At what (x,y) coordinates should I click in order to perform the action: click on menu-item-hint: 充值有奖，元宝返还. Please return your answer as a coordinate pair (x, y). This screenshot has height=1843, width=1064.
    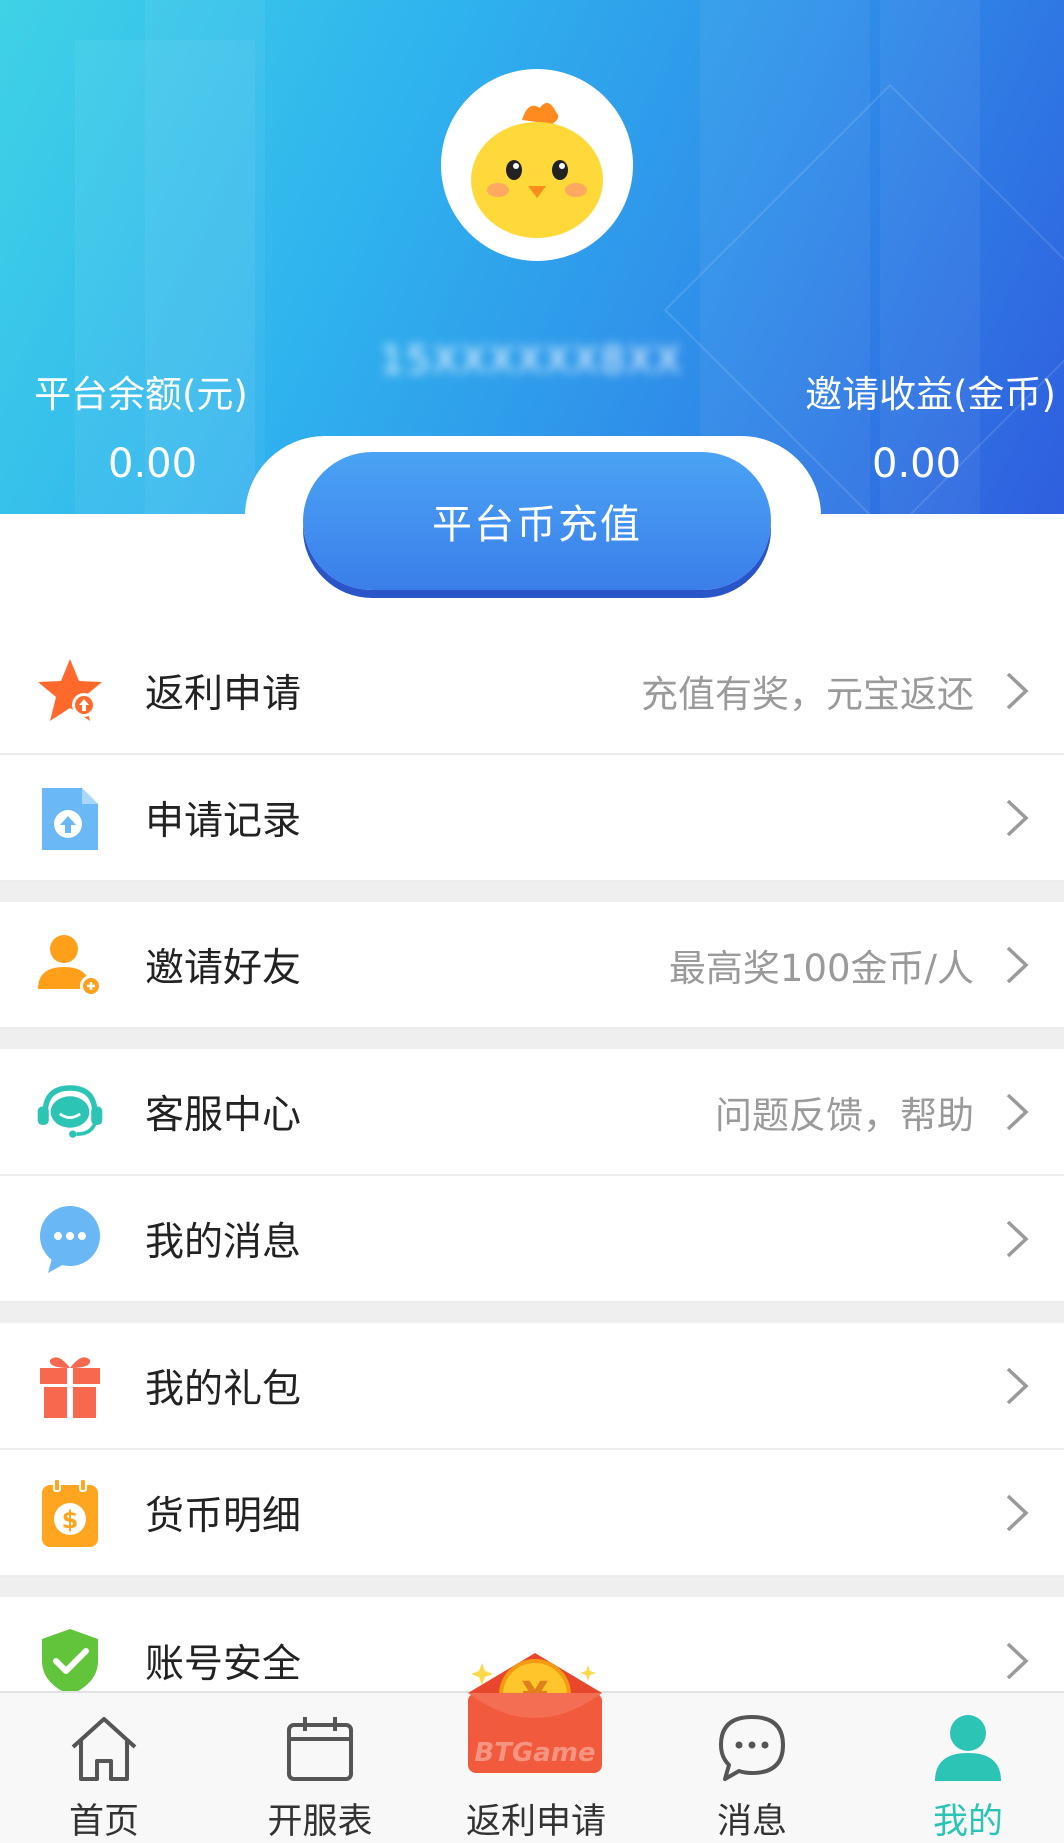
    Looking at the image, I should click on (807, 694).